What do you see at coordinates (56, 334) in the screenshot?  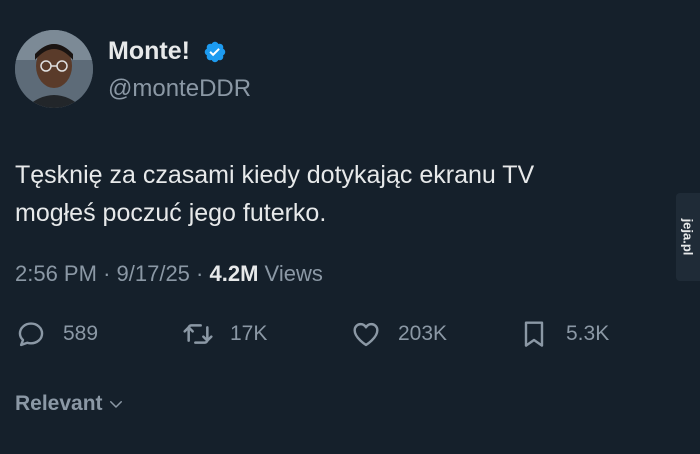 I see `reply-button: 589` at bounding box center [56, 334].